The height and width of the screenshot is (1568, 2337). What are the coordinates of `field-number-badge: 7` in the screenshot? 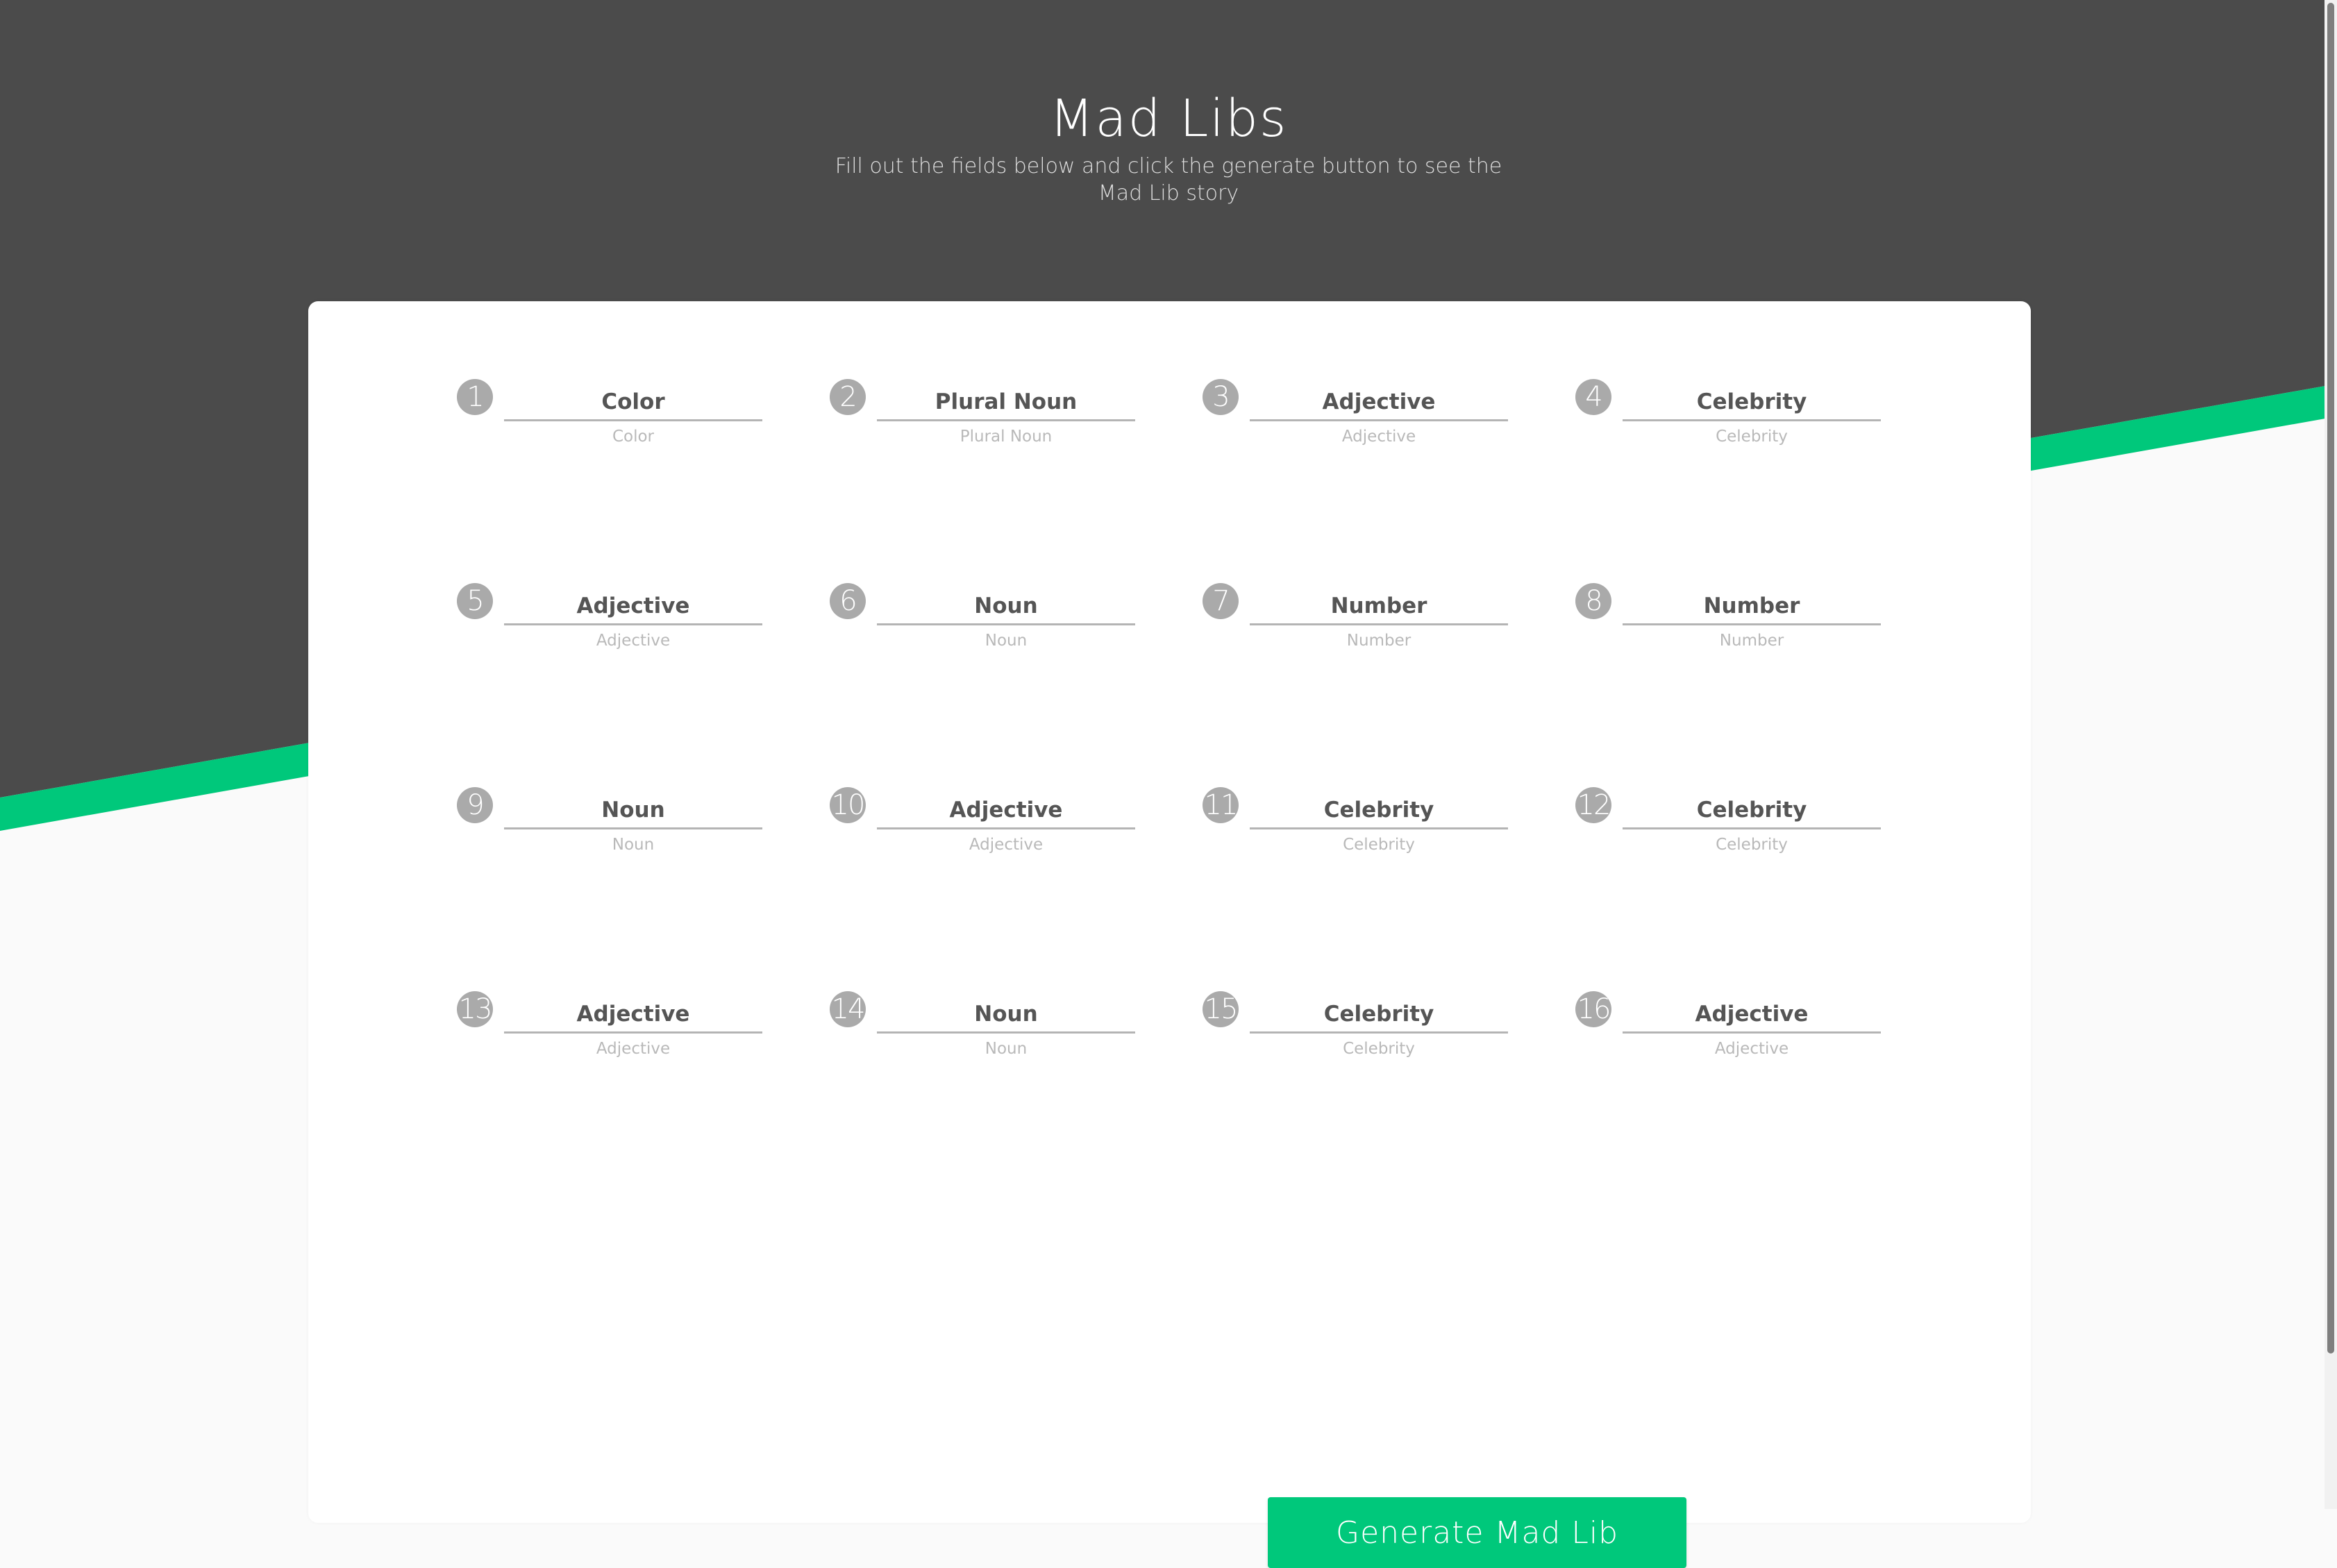 It's located at (1221, 601).